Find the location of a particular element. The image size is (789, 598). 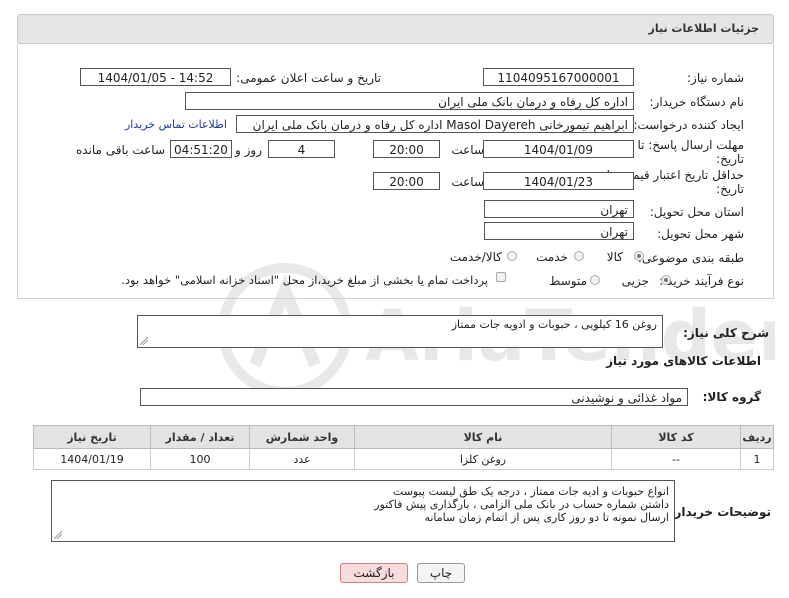

col-row-number: ردیف is located at coordinates (757, 437).